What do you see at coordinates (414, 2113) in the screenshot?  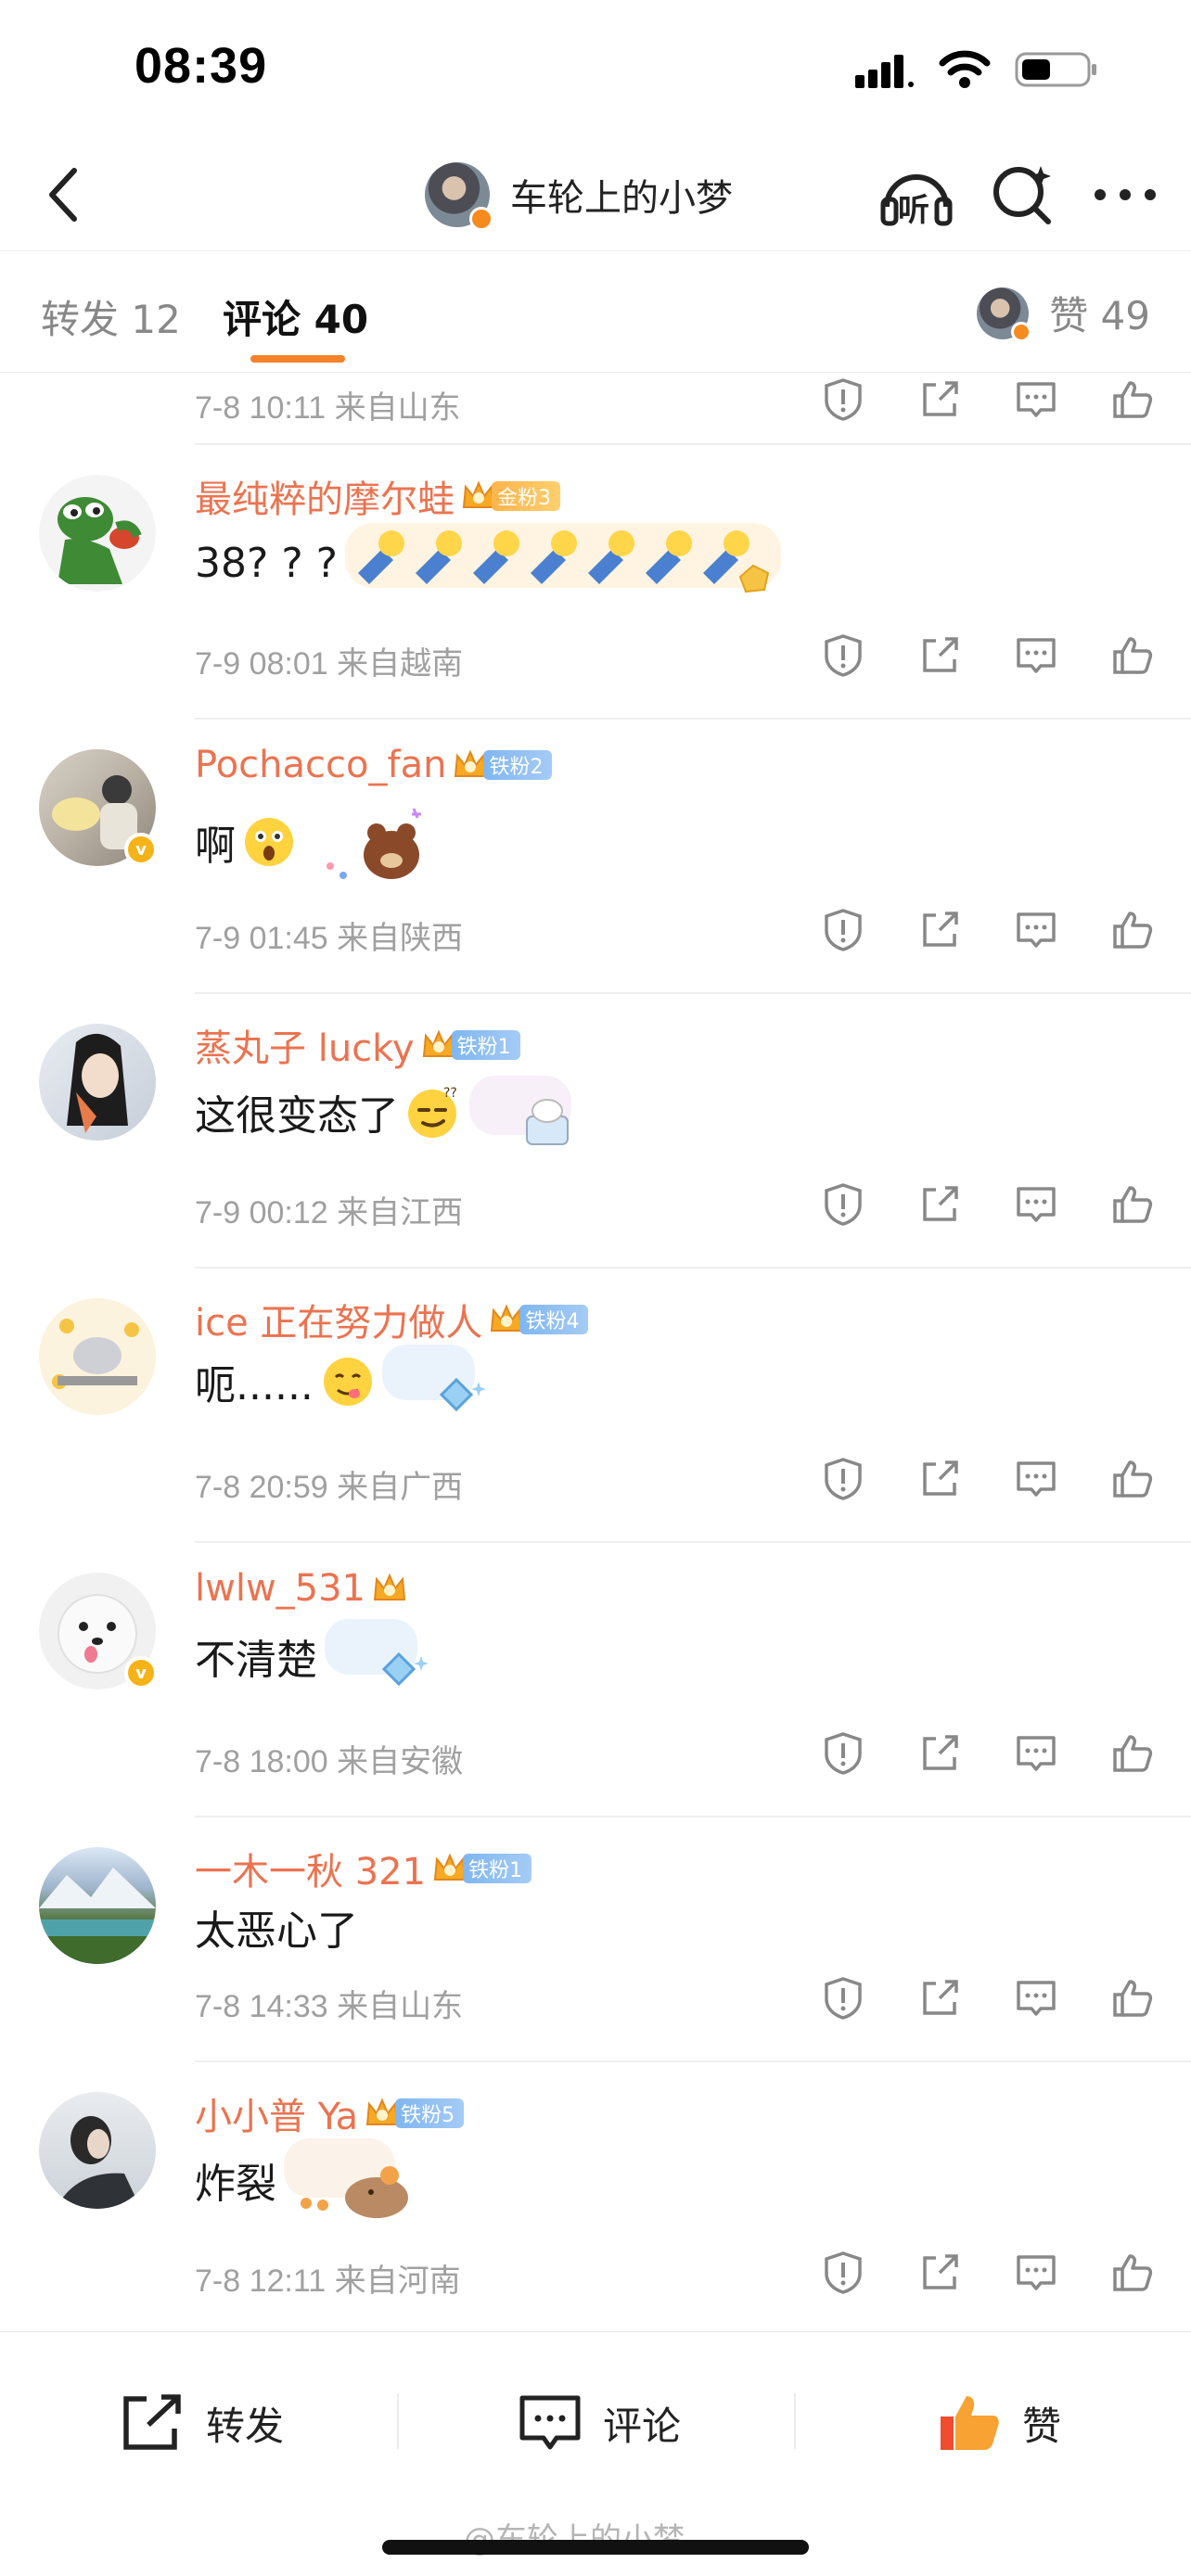 I see `fan-badge: 铁粉5` at bounding box center [414, 2113].